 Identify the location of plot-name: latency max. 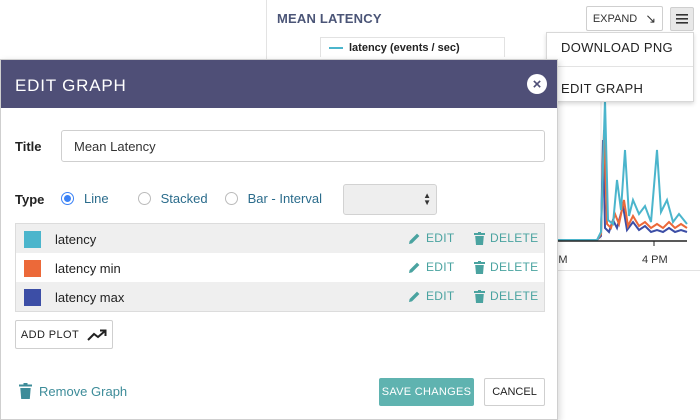
(90, 297).